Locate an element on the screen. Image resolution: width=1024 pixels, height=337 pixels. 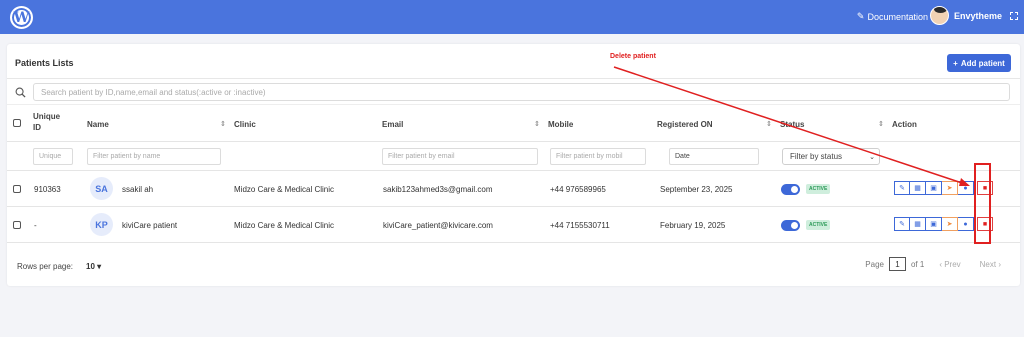
avatar: SA is located at coordinates (101, 188).